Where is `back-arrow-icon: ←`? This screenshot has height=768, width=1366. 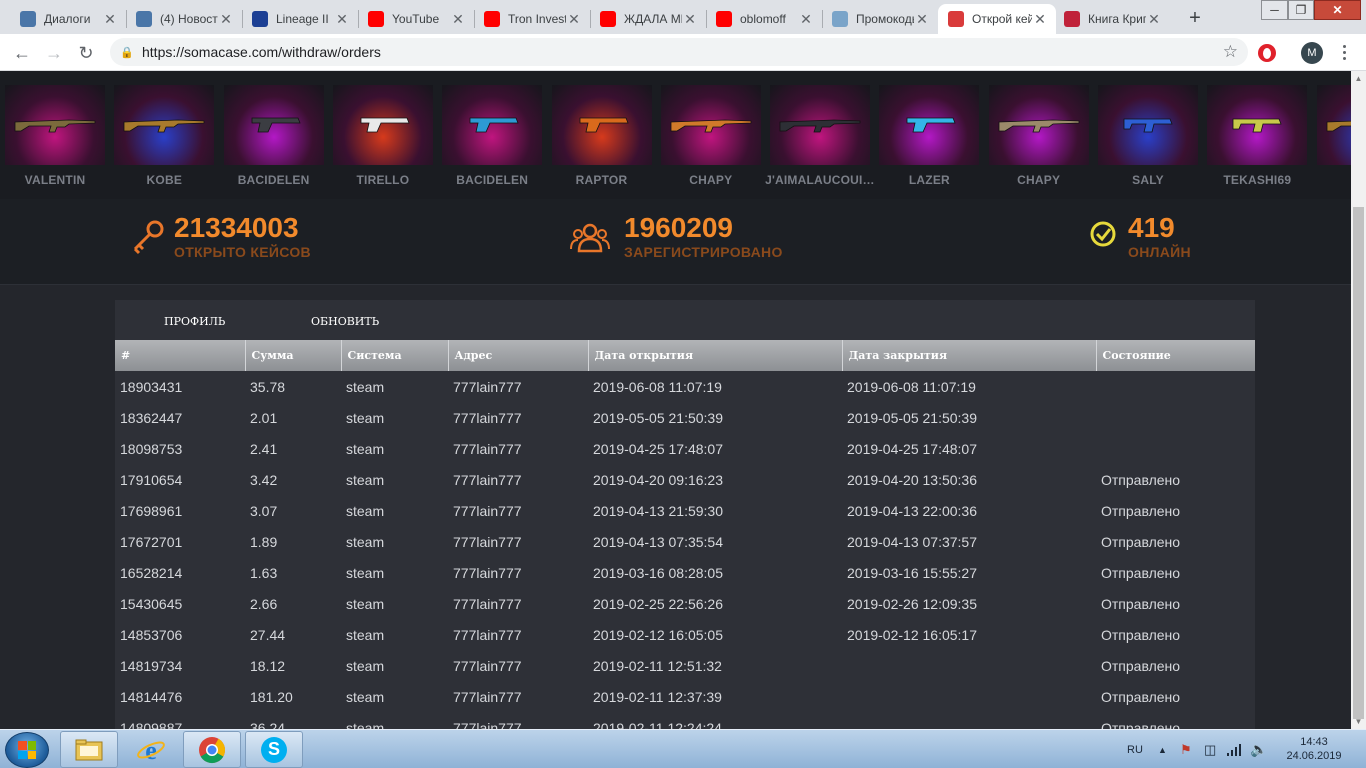 back-arrow-icon: ← is located at coordinates (22, 53).